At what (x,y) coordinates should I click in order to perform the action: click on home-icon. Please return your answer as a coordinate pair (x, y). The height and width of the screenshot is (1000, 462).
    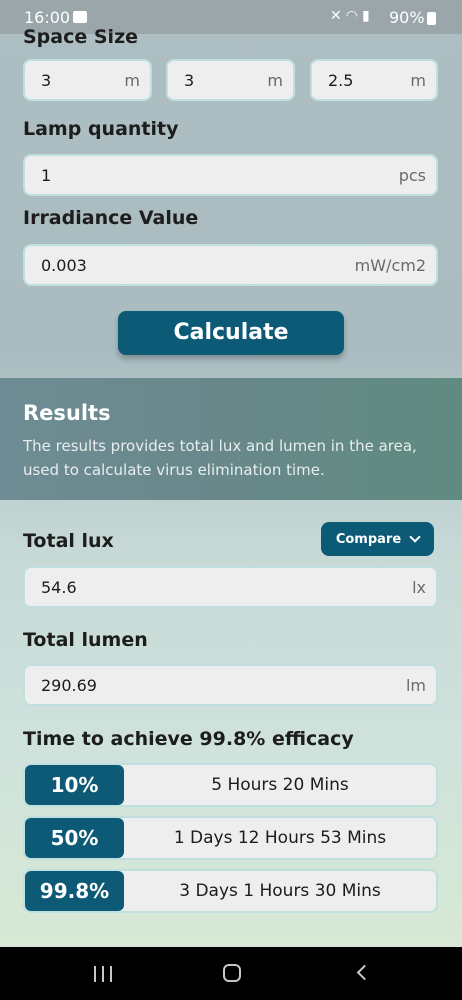
    Looking at the image, I should click on (232, 973).